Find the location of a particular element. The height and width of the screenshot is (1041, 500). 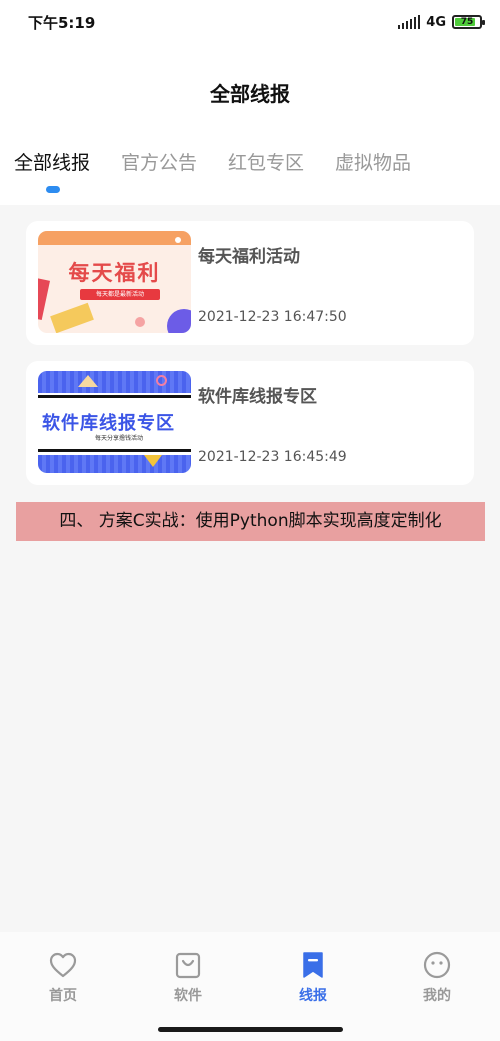

card-date: 2021-12-23 16:45:49 is located at coordinates (272, 457).